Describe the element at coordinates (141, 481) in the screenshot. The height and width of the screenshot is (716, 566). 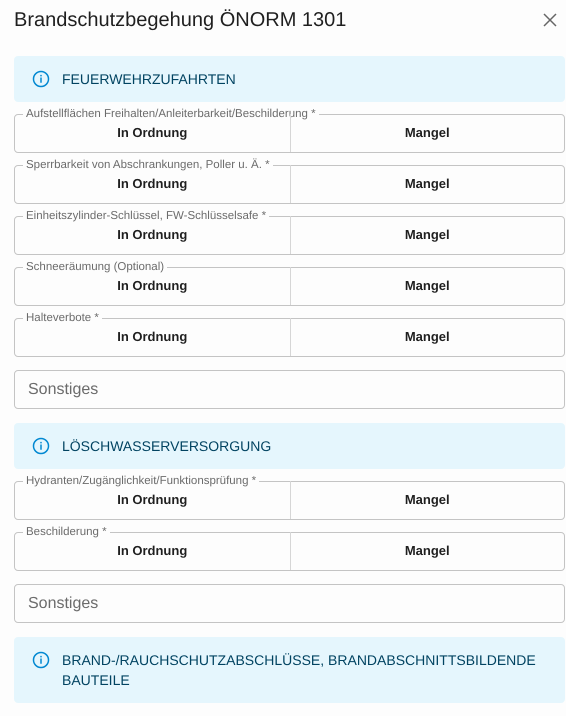
I see `field-label: Hydranten/Zugänglichkeit/Funktionsprüfung *` at that location.